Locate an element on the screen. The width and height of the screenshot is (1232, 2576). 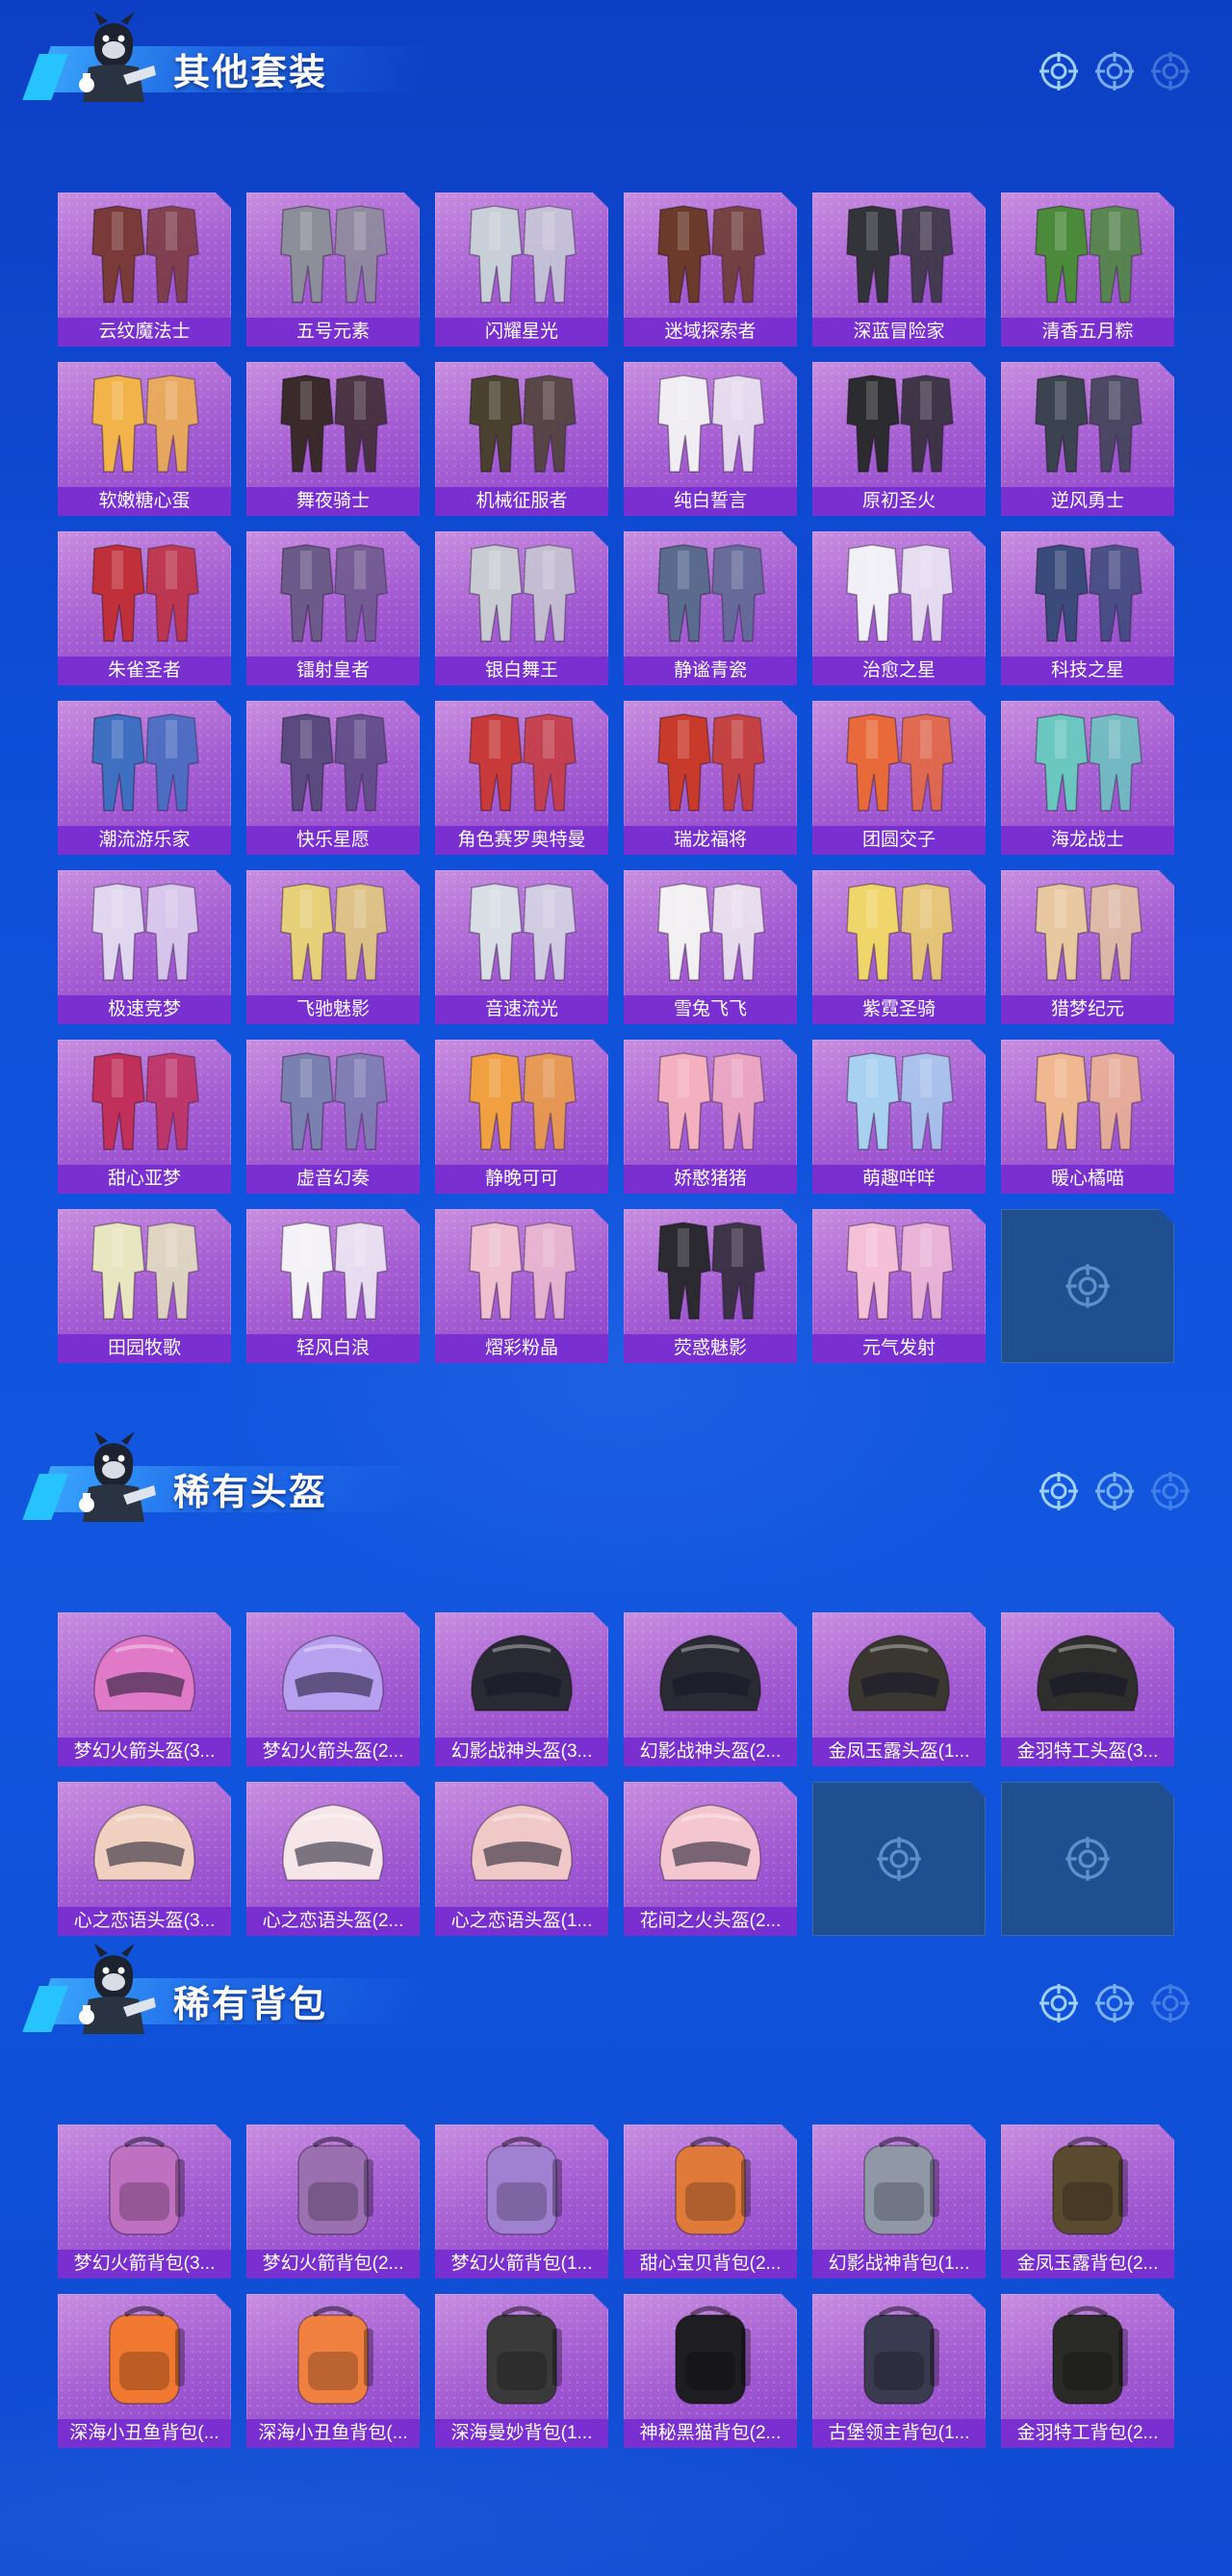
suit-card: 荧惑魅影 is located at coordinates (710, 1286).